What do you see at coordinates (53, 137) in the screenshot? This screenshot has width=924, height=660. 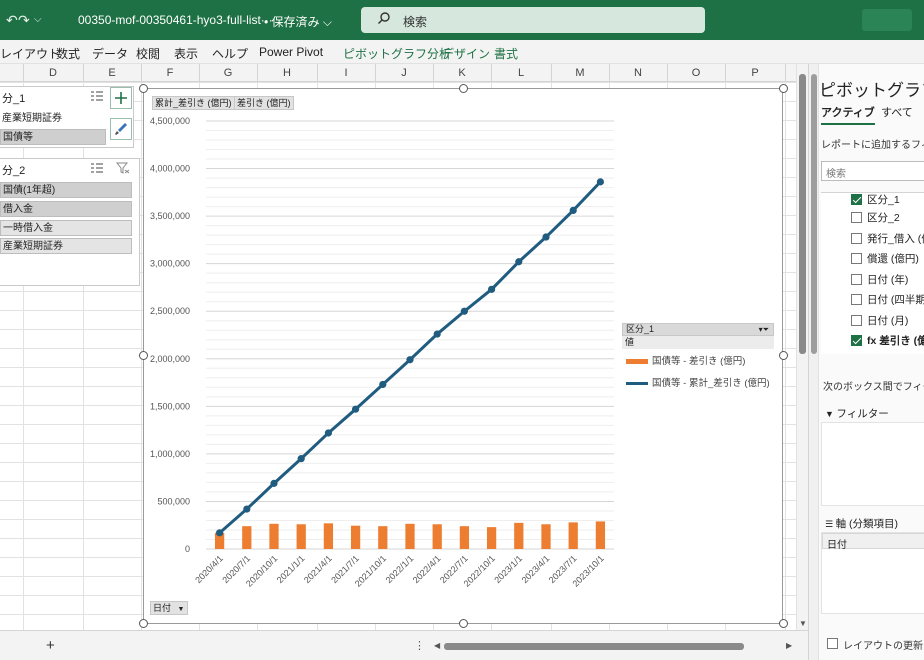 I see `slicer-item: 国債等` at bounding box center [53, 137].